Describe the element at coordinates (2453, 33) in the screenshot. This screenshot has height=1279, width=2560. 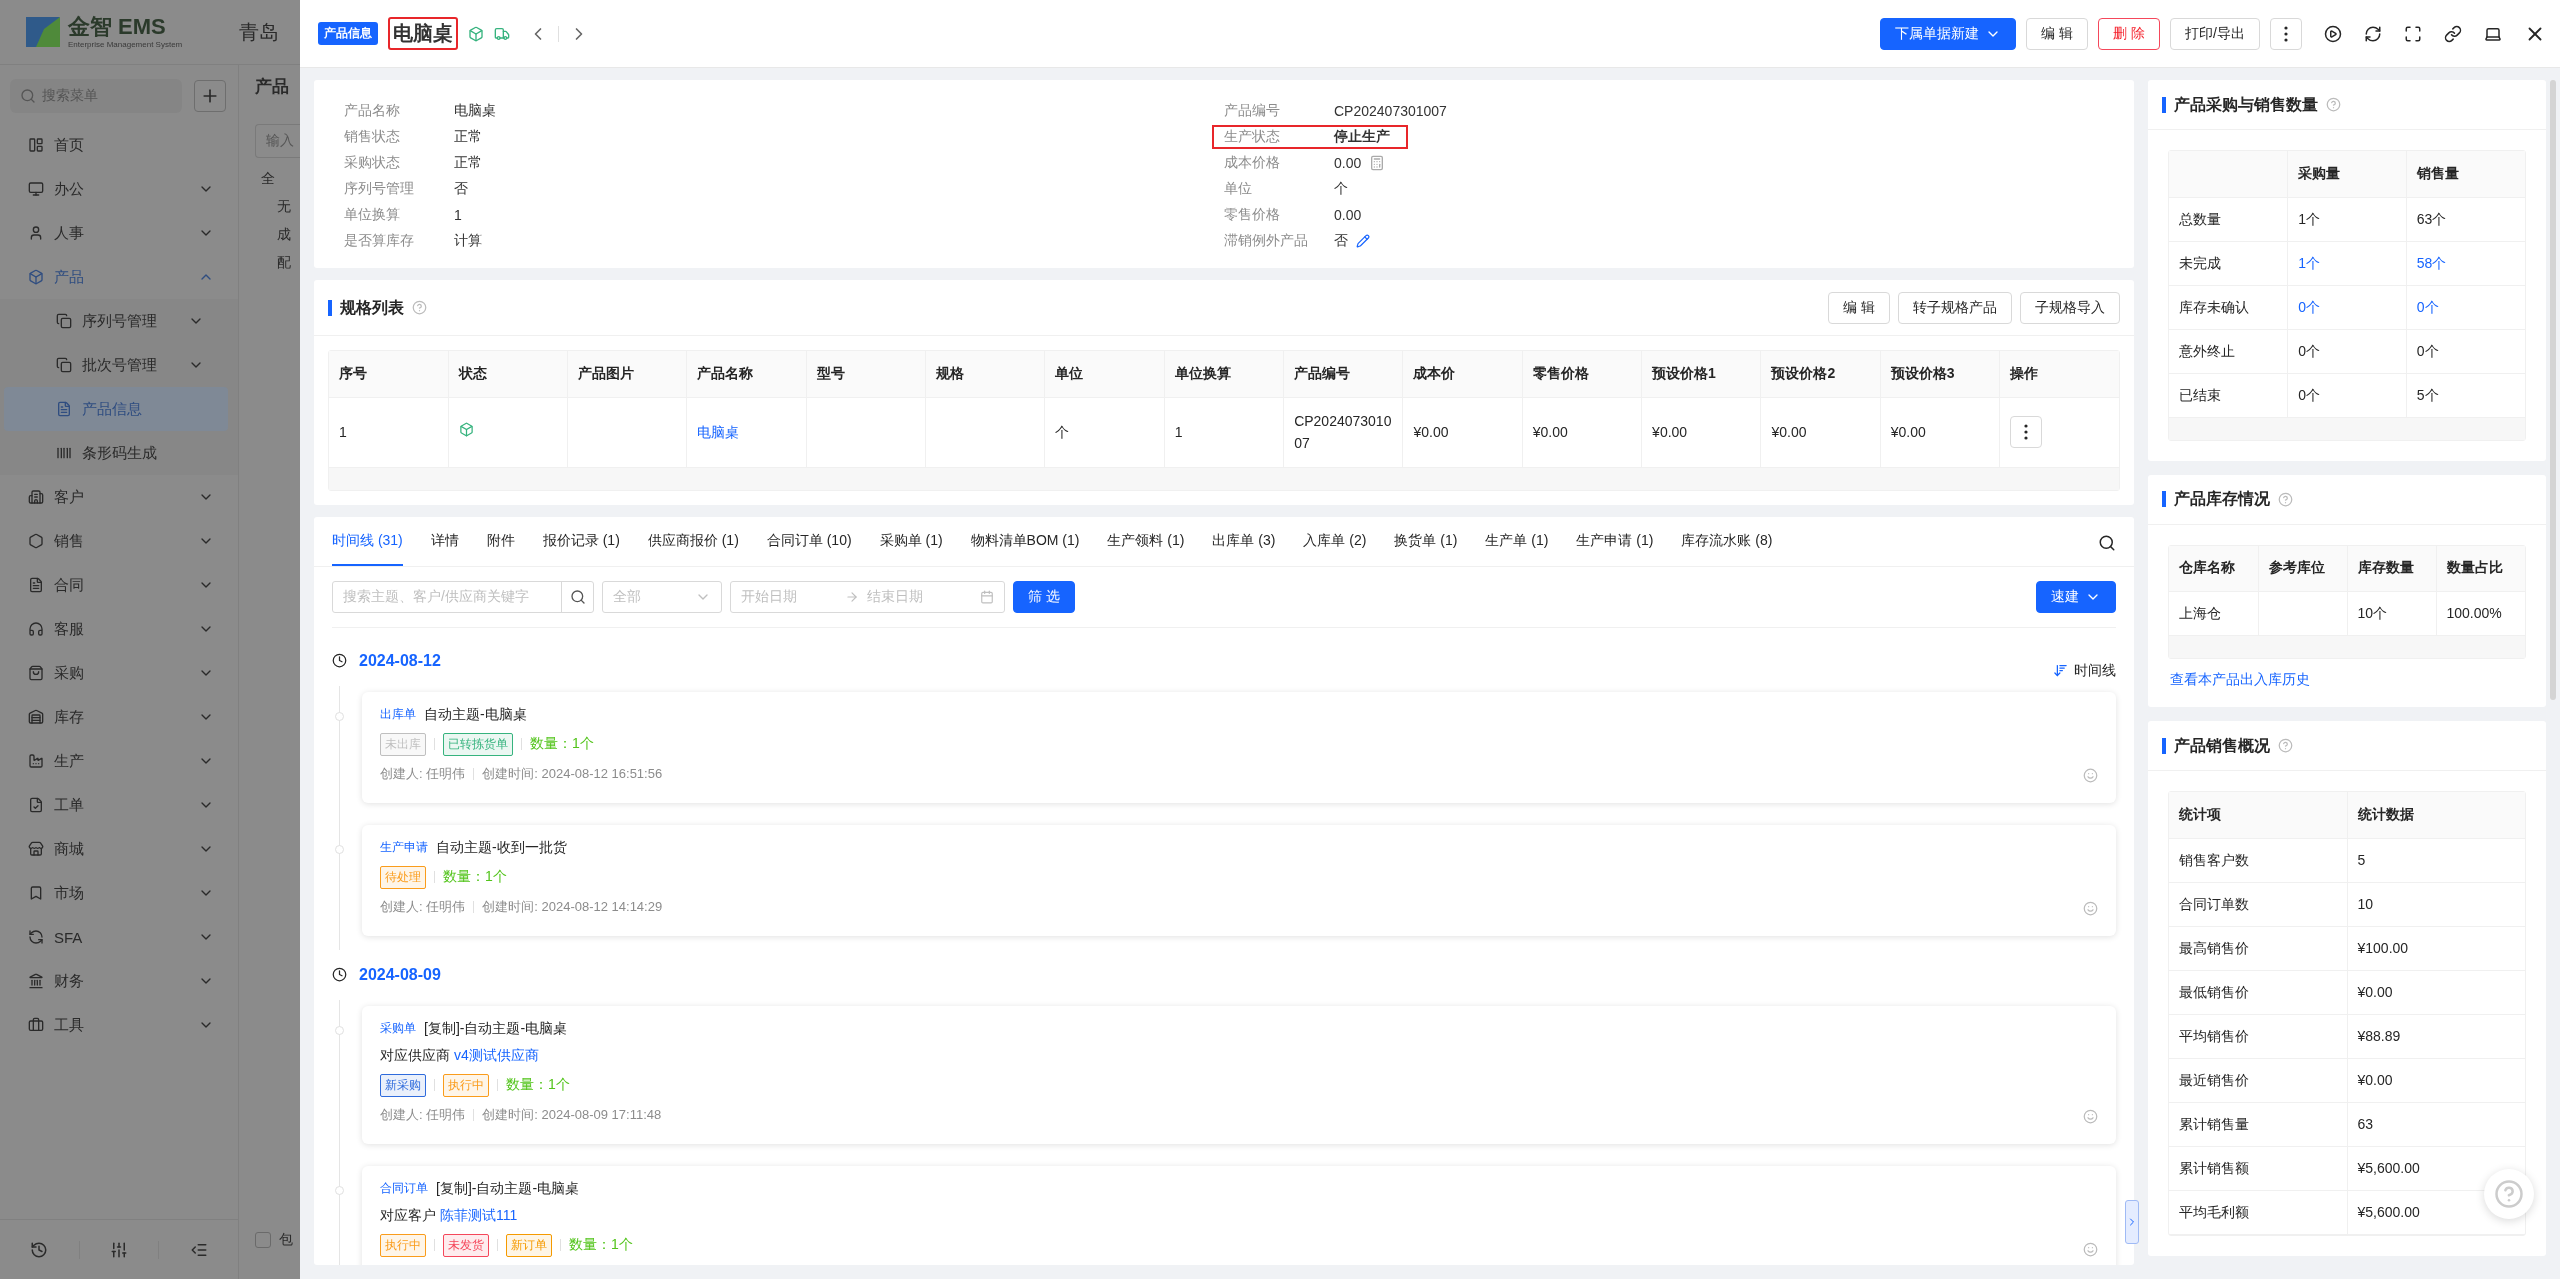
I see `link-icon` at that location.